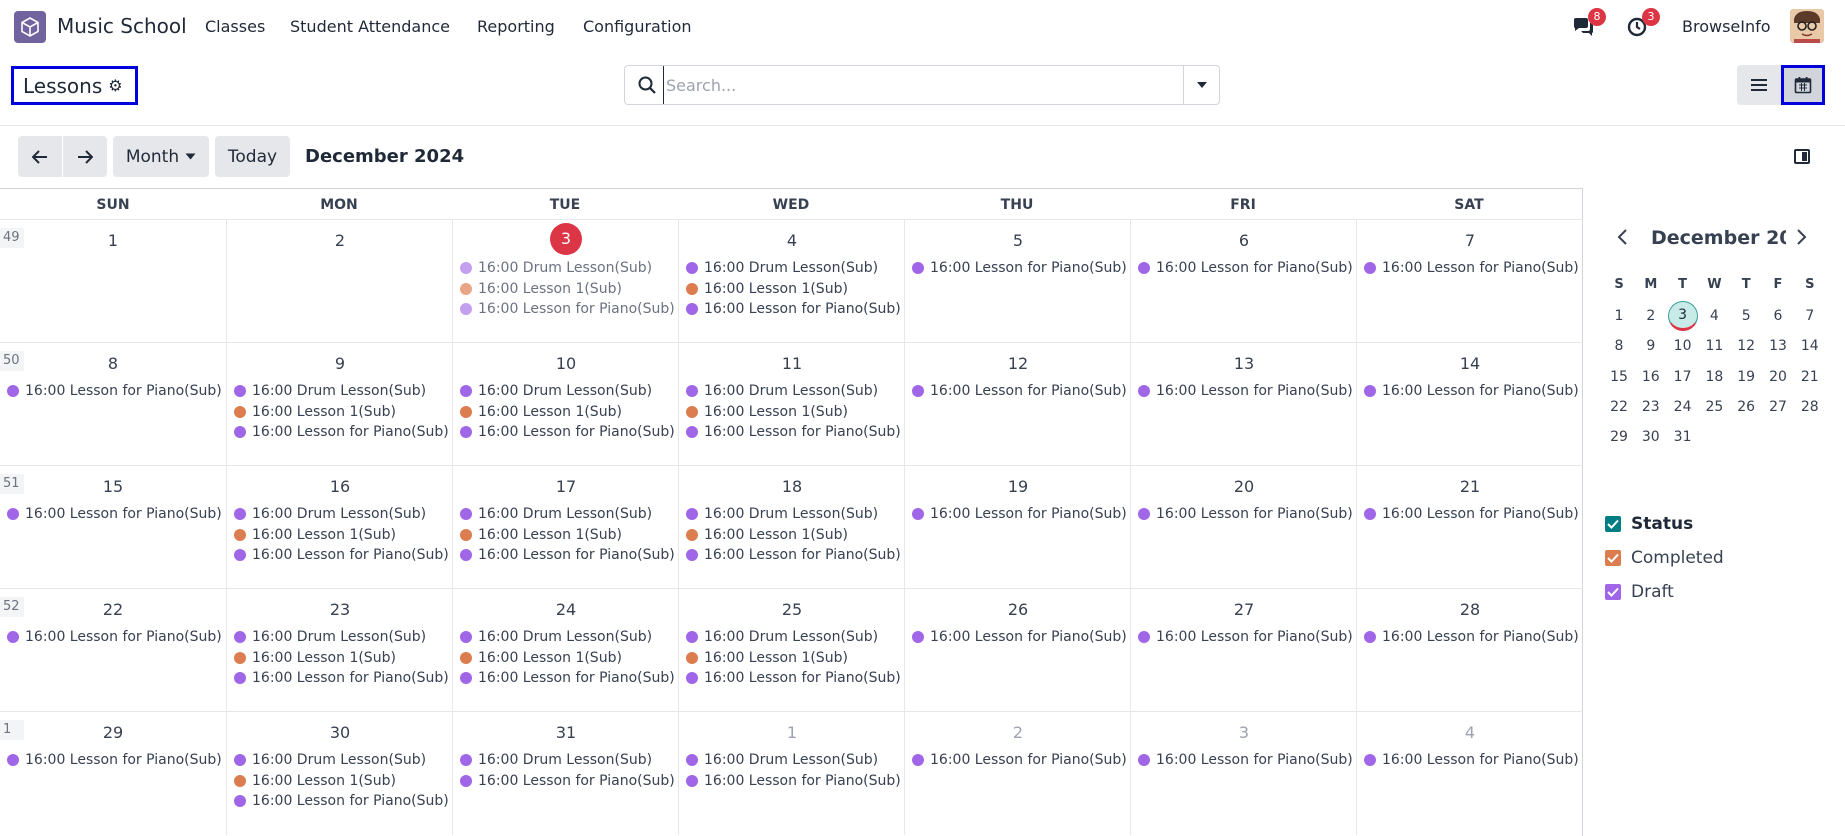  I want to click on day-number: 14, so click(1470, 363).